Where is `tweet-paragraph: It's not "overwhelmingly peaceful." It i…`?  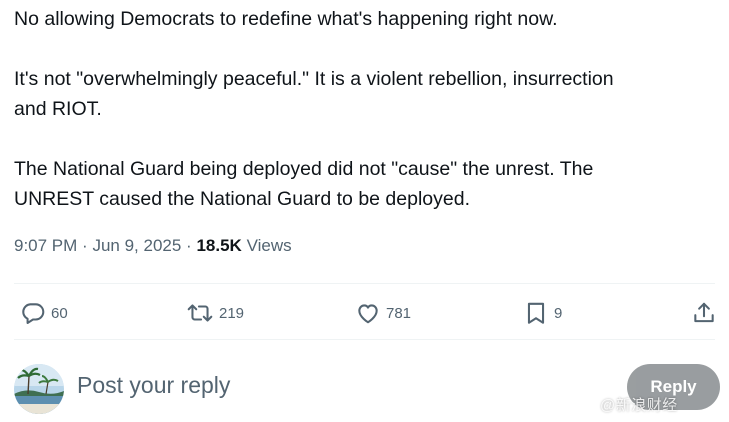 tweet-paragraph: It's not "overwhelmingly peaceful." It i… is located at coordinates (314, 79).